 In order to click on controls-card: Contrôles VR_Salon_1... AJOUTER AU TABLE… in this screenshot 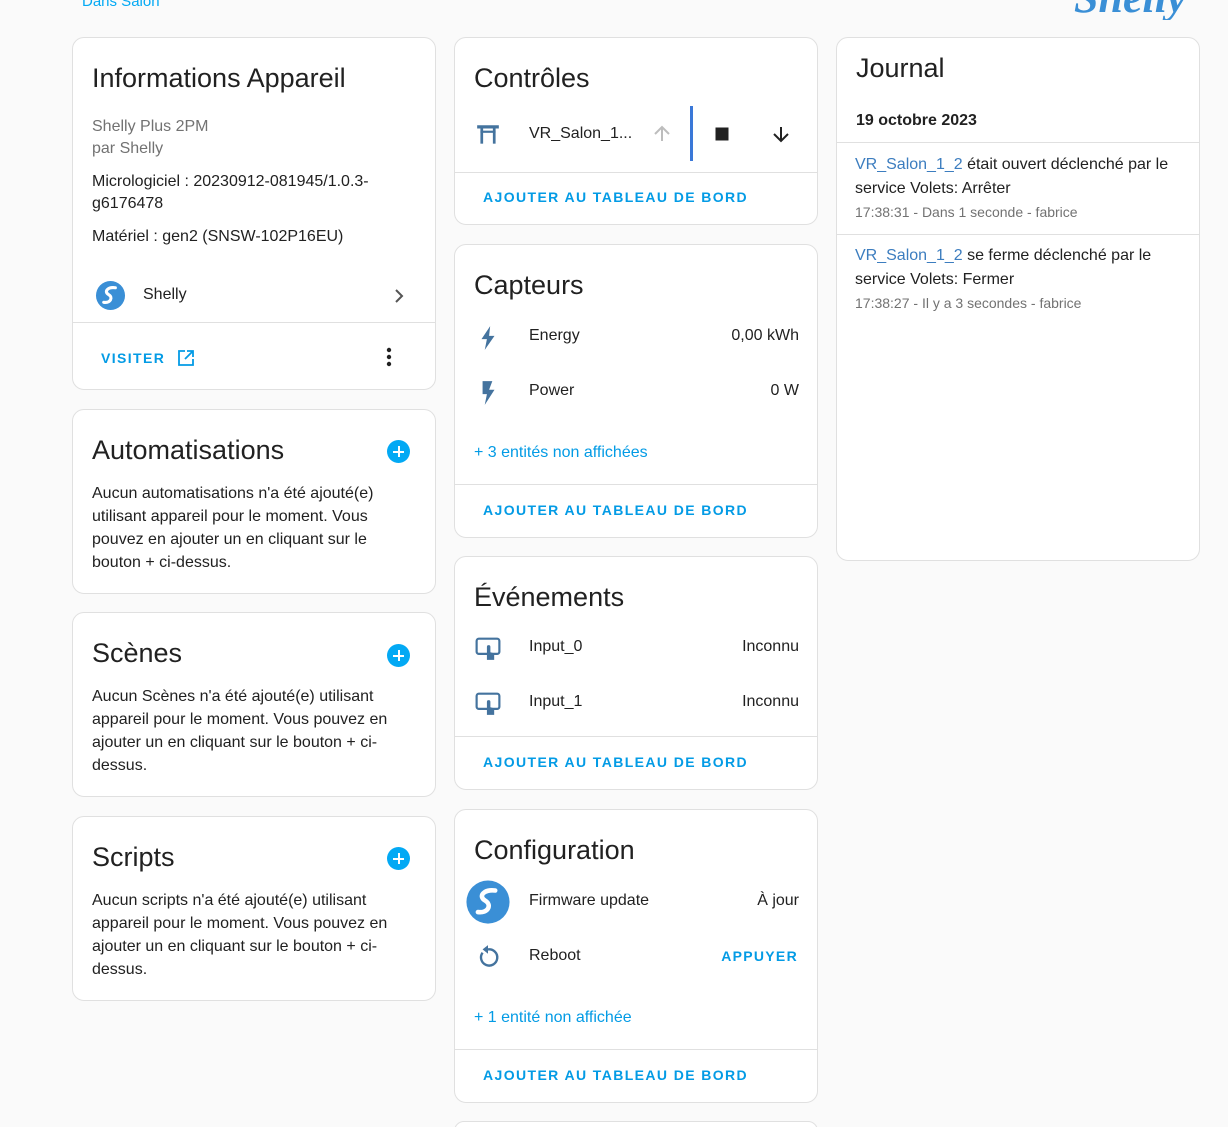, I will do `click(636, 131)`.